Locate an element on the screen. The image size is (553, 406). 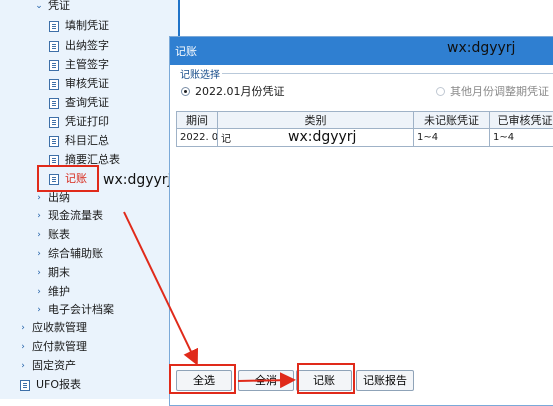
tree-group-aux-ledger: › 综合辅助账 is located at coordinates (68, 254).